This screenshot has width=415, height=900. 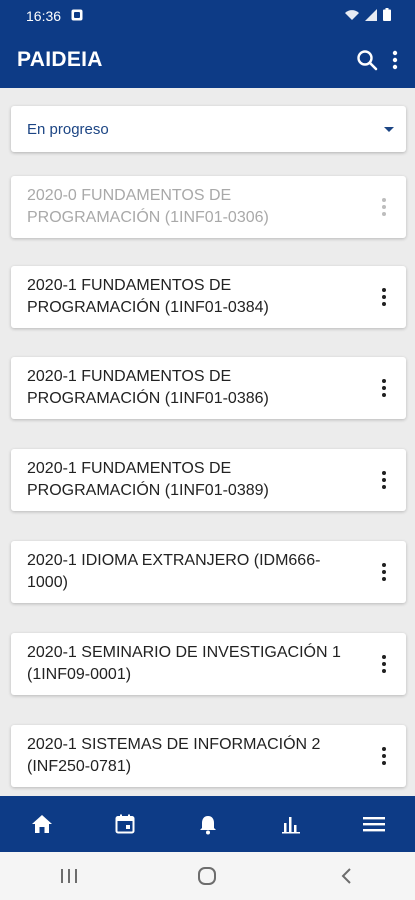 What do you see at coordinates (44, 16) in the screenshot?
I see `status-time: 16:36` at bounding box center [44, 16].